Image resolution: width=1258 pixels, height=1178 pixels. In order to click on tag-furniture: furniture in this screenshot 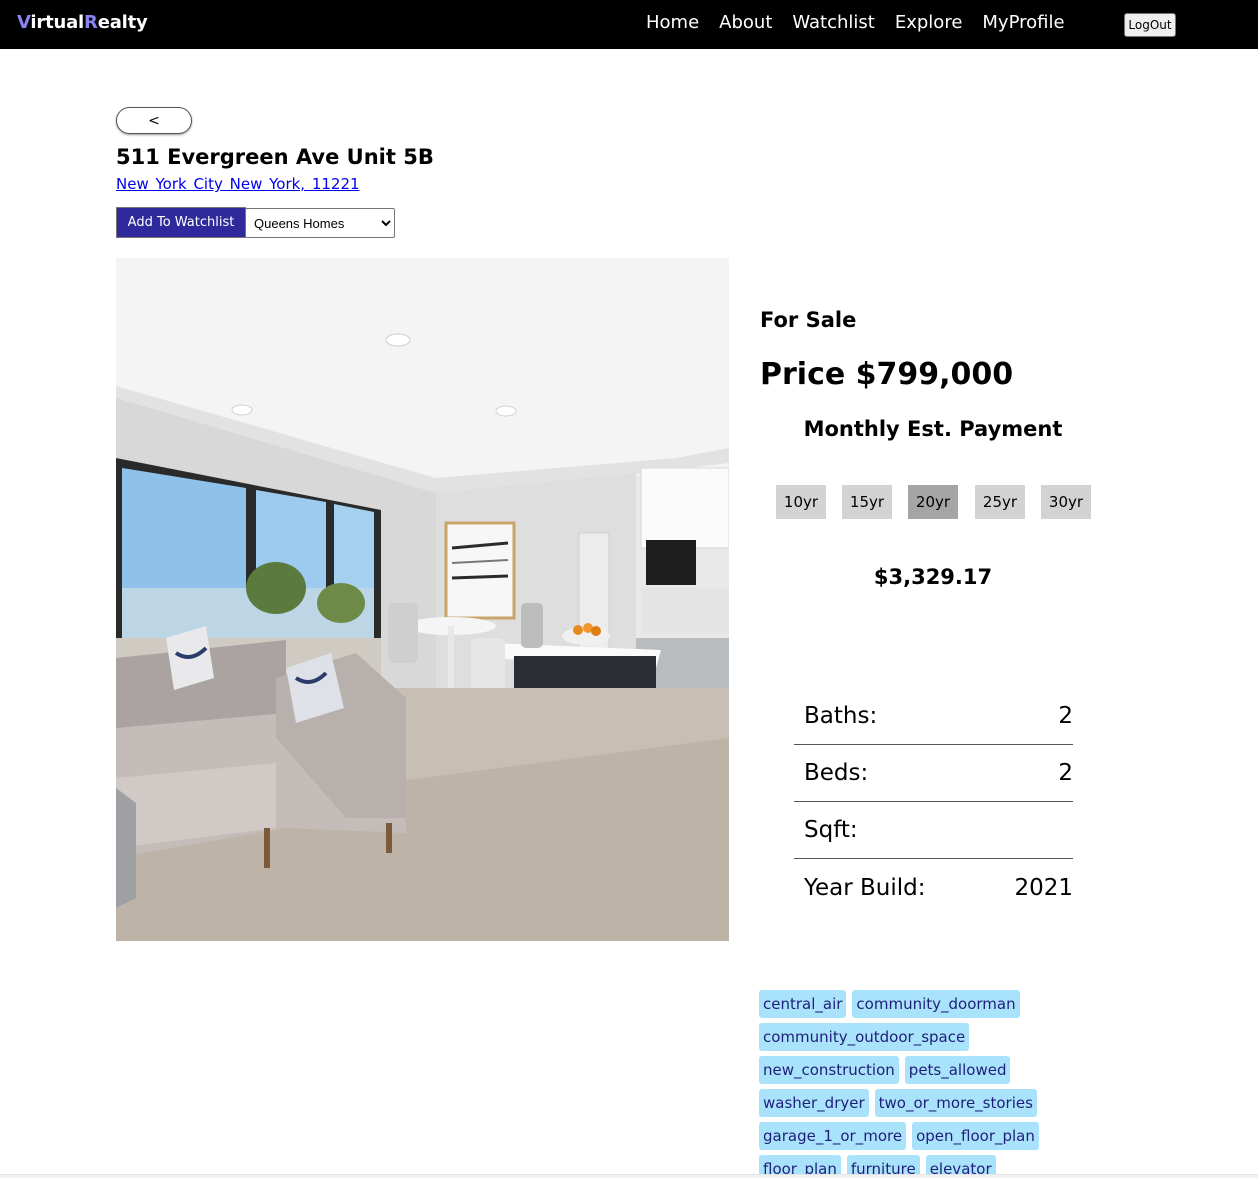, I will do `click(883, 1165)`.